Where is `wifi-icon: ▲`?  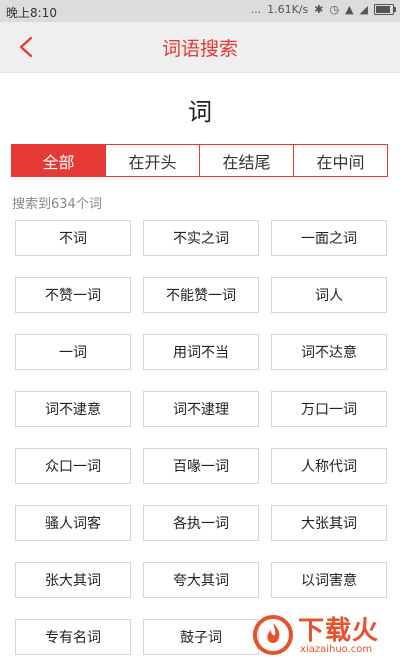 wifi-icon: ▲ is located at coordinates (349, 9).